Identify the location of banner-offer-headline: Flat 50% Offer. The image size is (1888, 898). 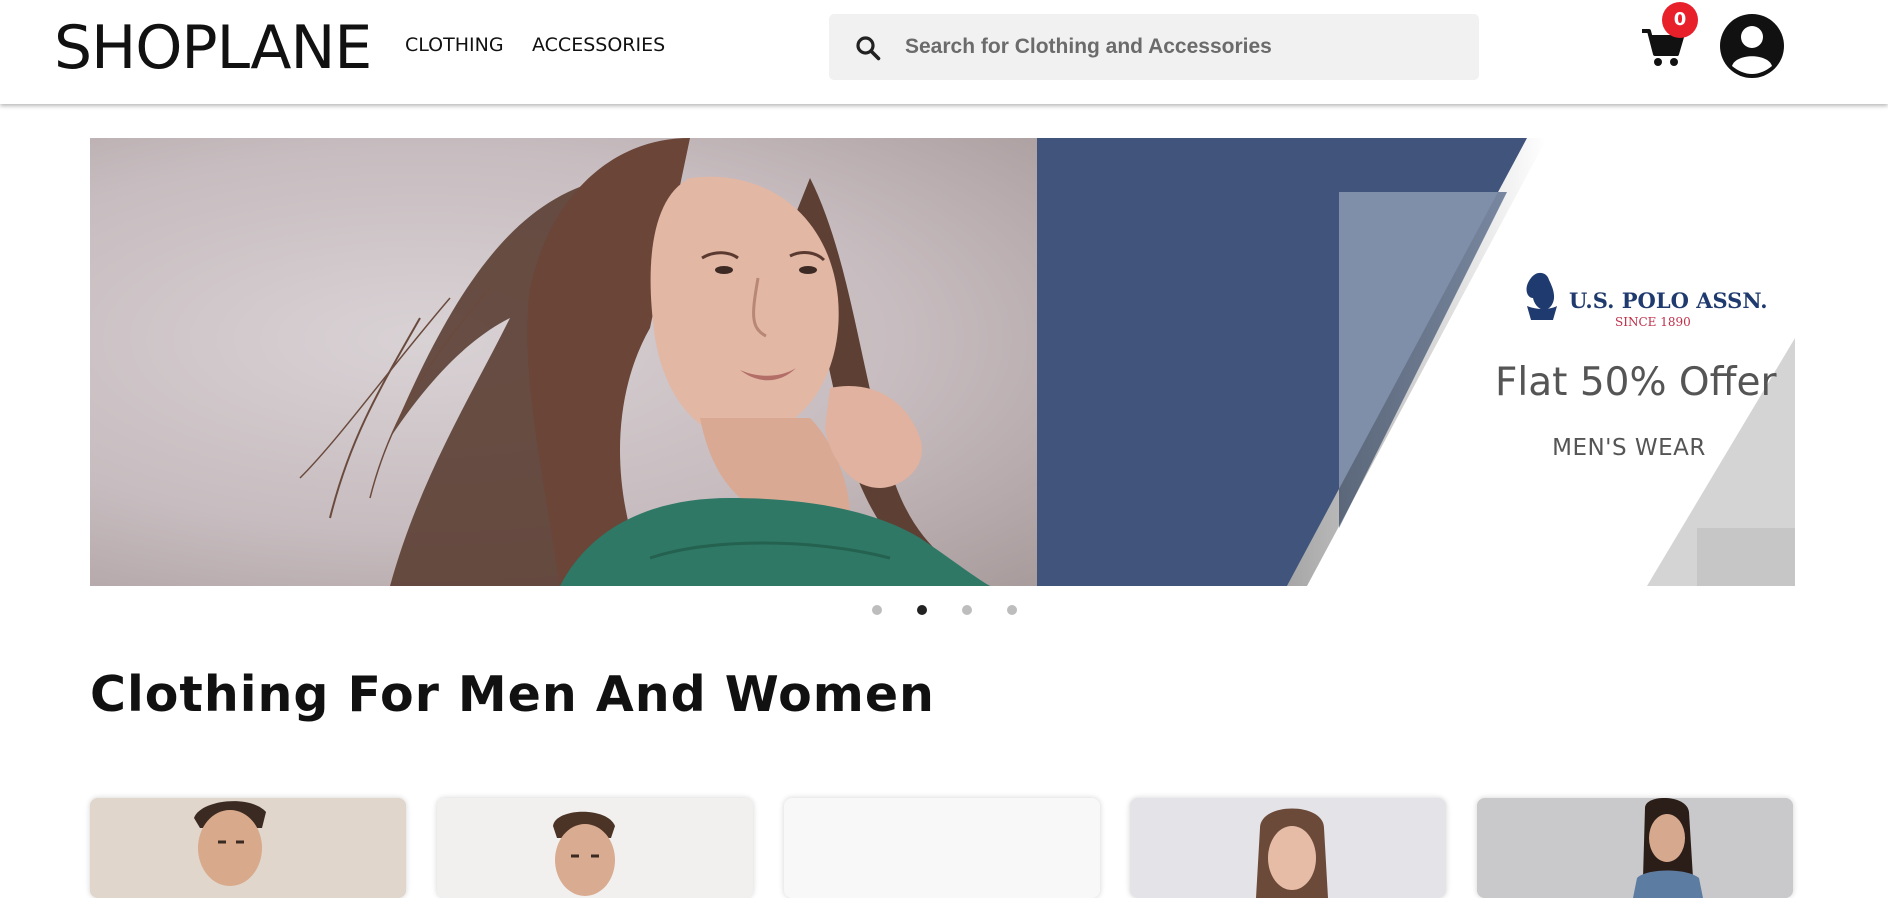
(1636, 382).